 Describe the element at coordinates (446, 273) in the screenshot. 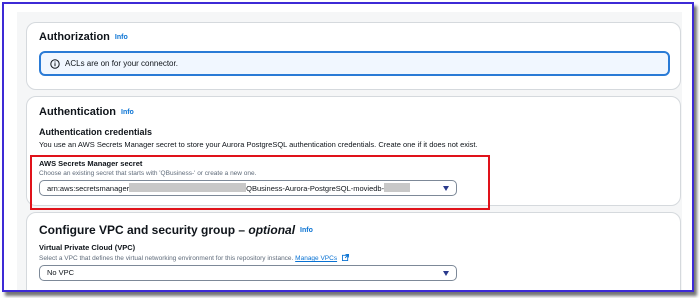

I see `caret-down-icon` at that location.